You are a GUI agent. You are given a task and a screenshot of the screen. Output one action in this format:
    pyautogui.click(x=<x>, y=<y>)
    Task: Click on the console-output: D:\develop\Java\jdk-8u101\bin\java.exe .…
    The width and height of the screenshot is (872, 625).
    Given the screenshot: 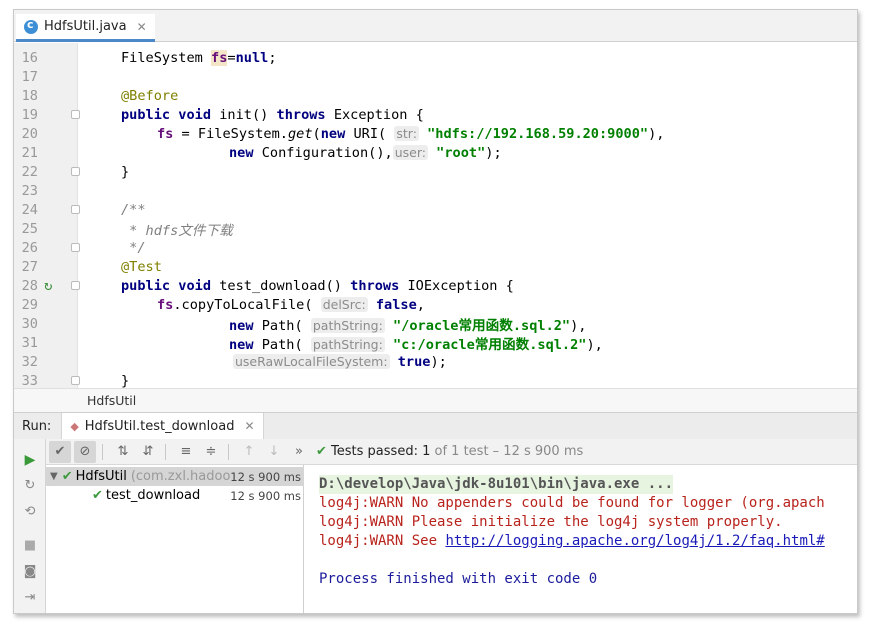 What is the action you would take?
    pyautogui.click(x=581, y=539)
    